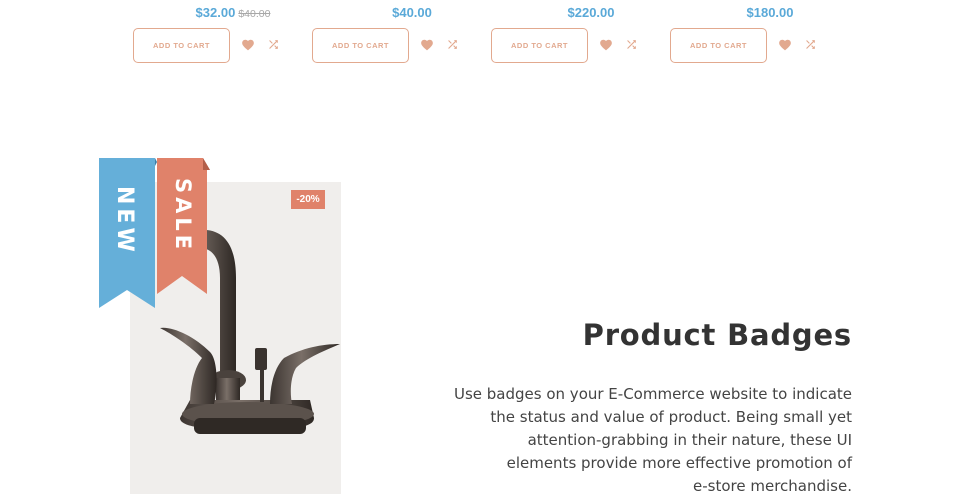 Image resolution: width=965 pixels, height=500 pixels. I want to click on new-ribbon-badge: NEW, so click(127, 233).